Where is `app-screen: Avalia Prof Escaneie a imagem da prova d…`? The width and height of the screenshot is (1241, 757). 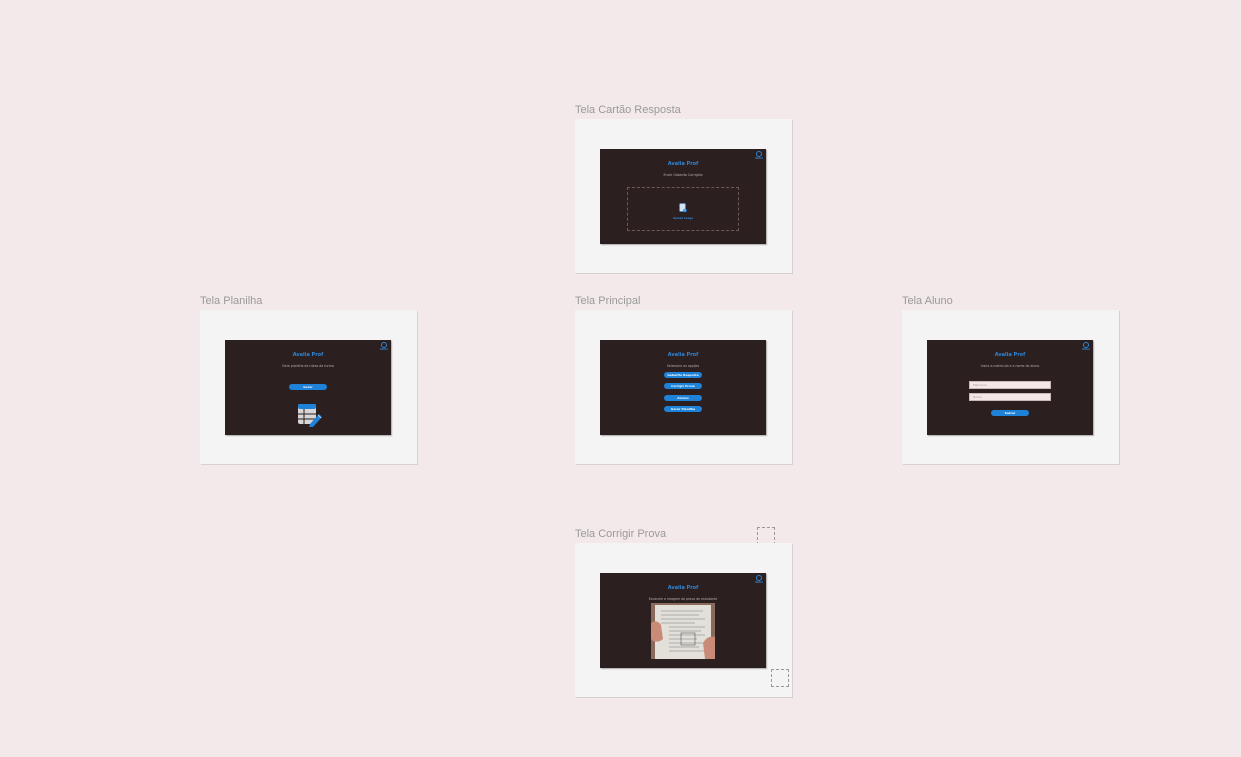
app-screen: Avalia Prof Escaneie a imagem da prova d… is located at coordinates (683, 620).